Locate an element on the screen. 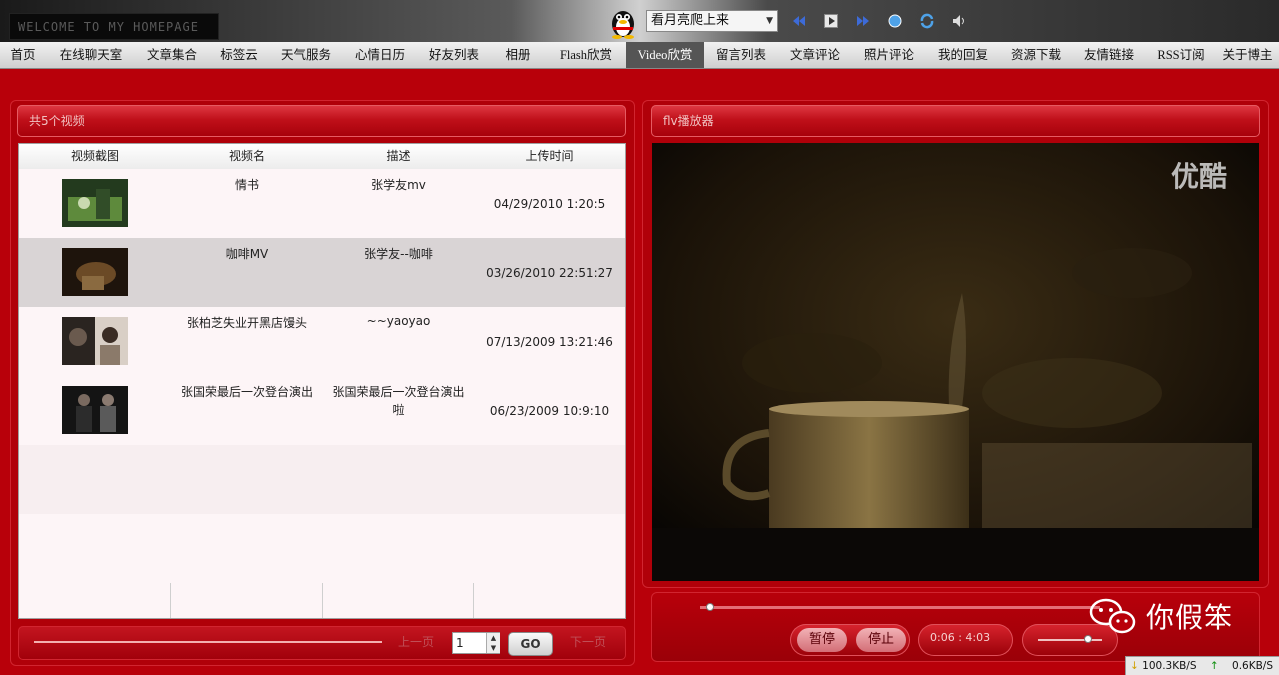  volume-track is located at coordinates (1070, 640).